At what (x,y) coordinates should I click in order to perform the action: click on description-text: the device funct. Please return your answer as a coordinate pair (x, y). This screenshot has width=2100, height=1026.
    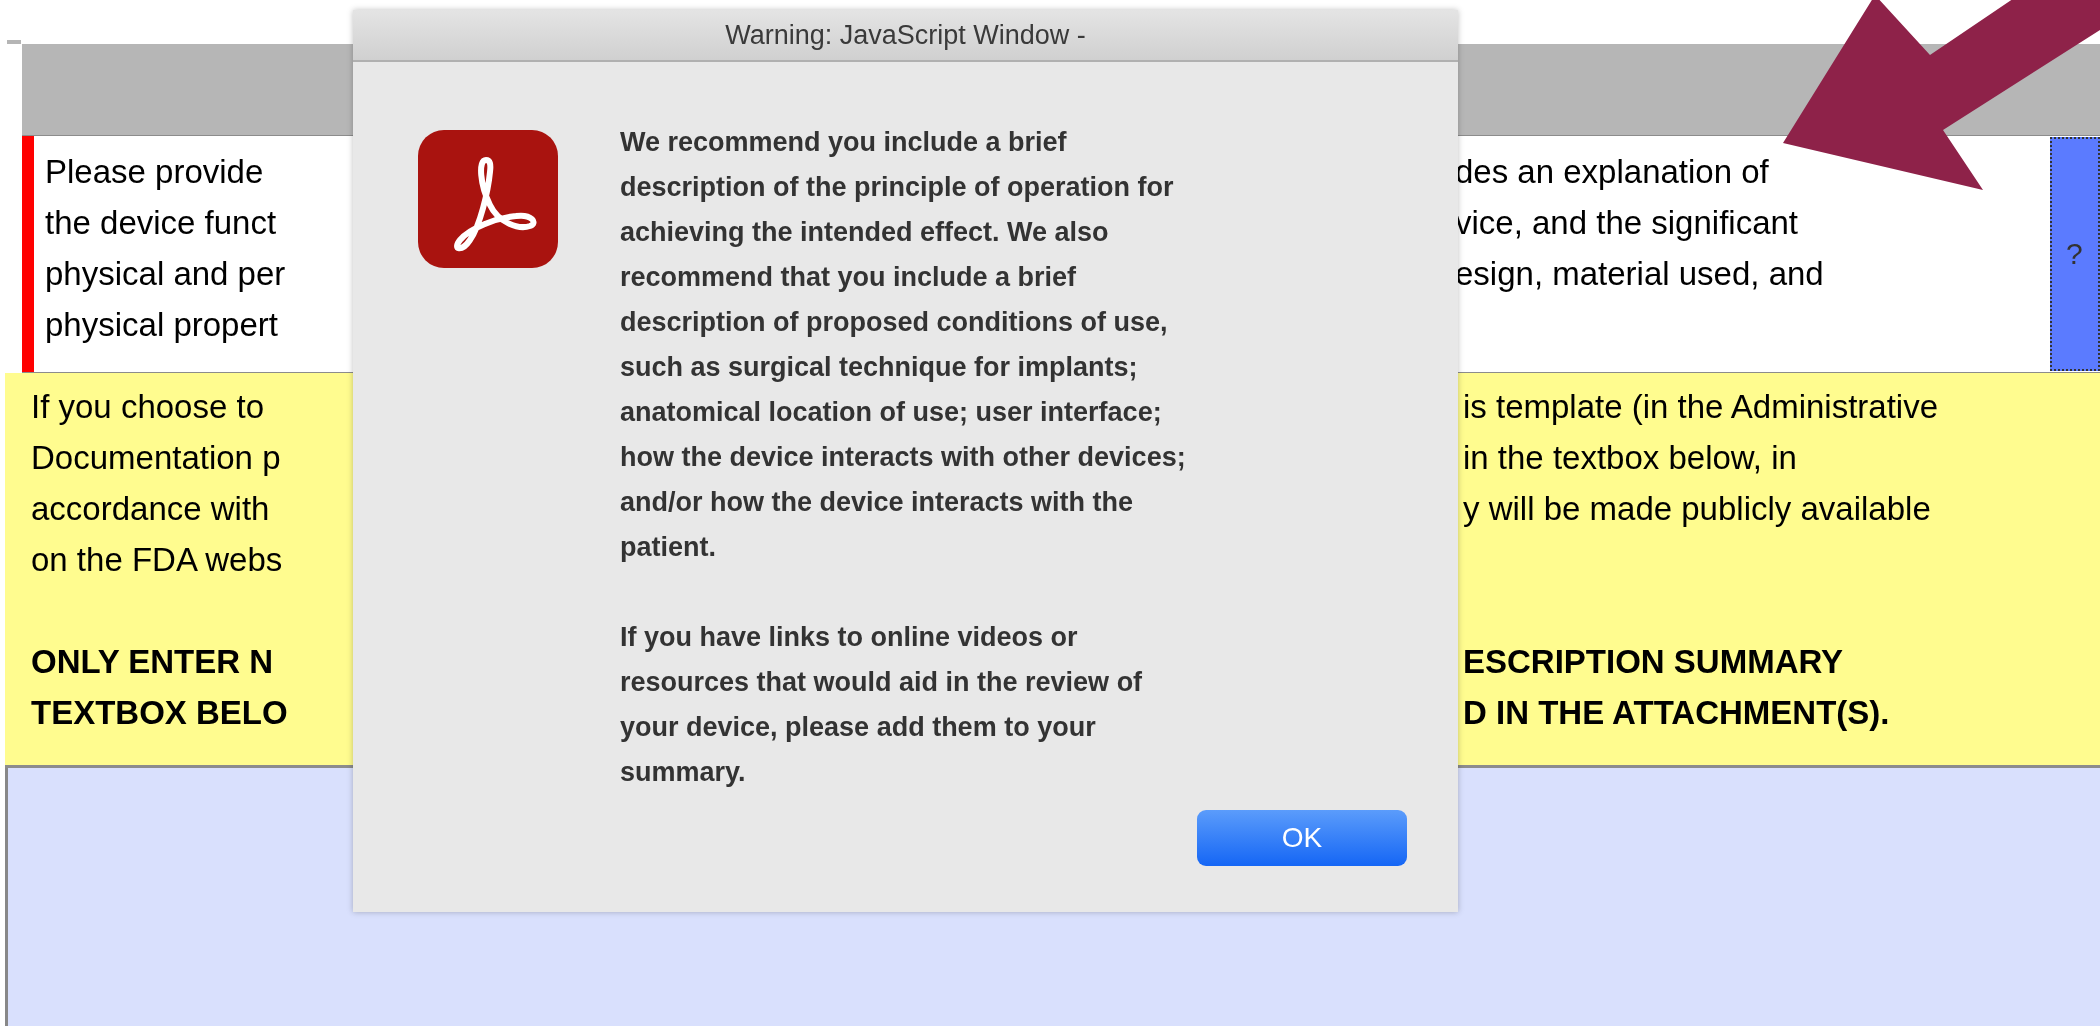
    Looking at the image, I should click on (161, 223).